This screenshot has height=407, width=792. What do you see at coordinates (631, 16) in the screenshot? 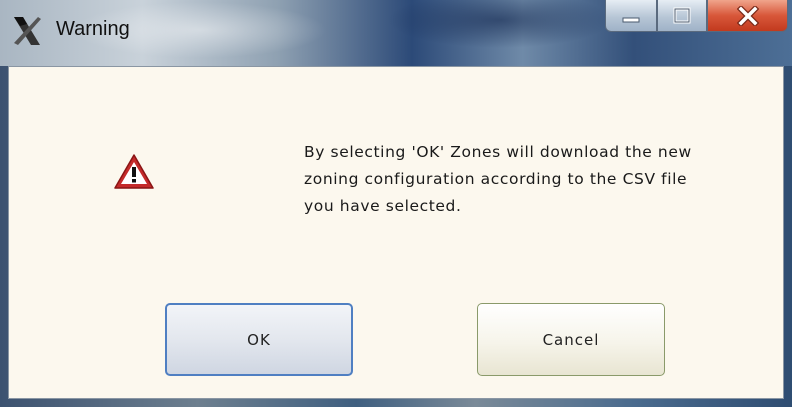
I see `minimize-button` at bounding box center [631, 16].